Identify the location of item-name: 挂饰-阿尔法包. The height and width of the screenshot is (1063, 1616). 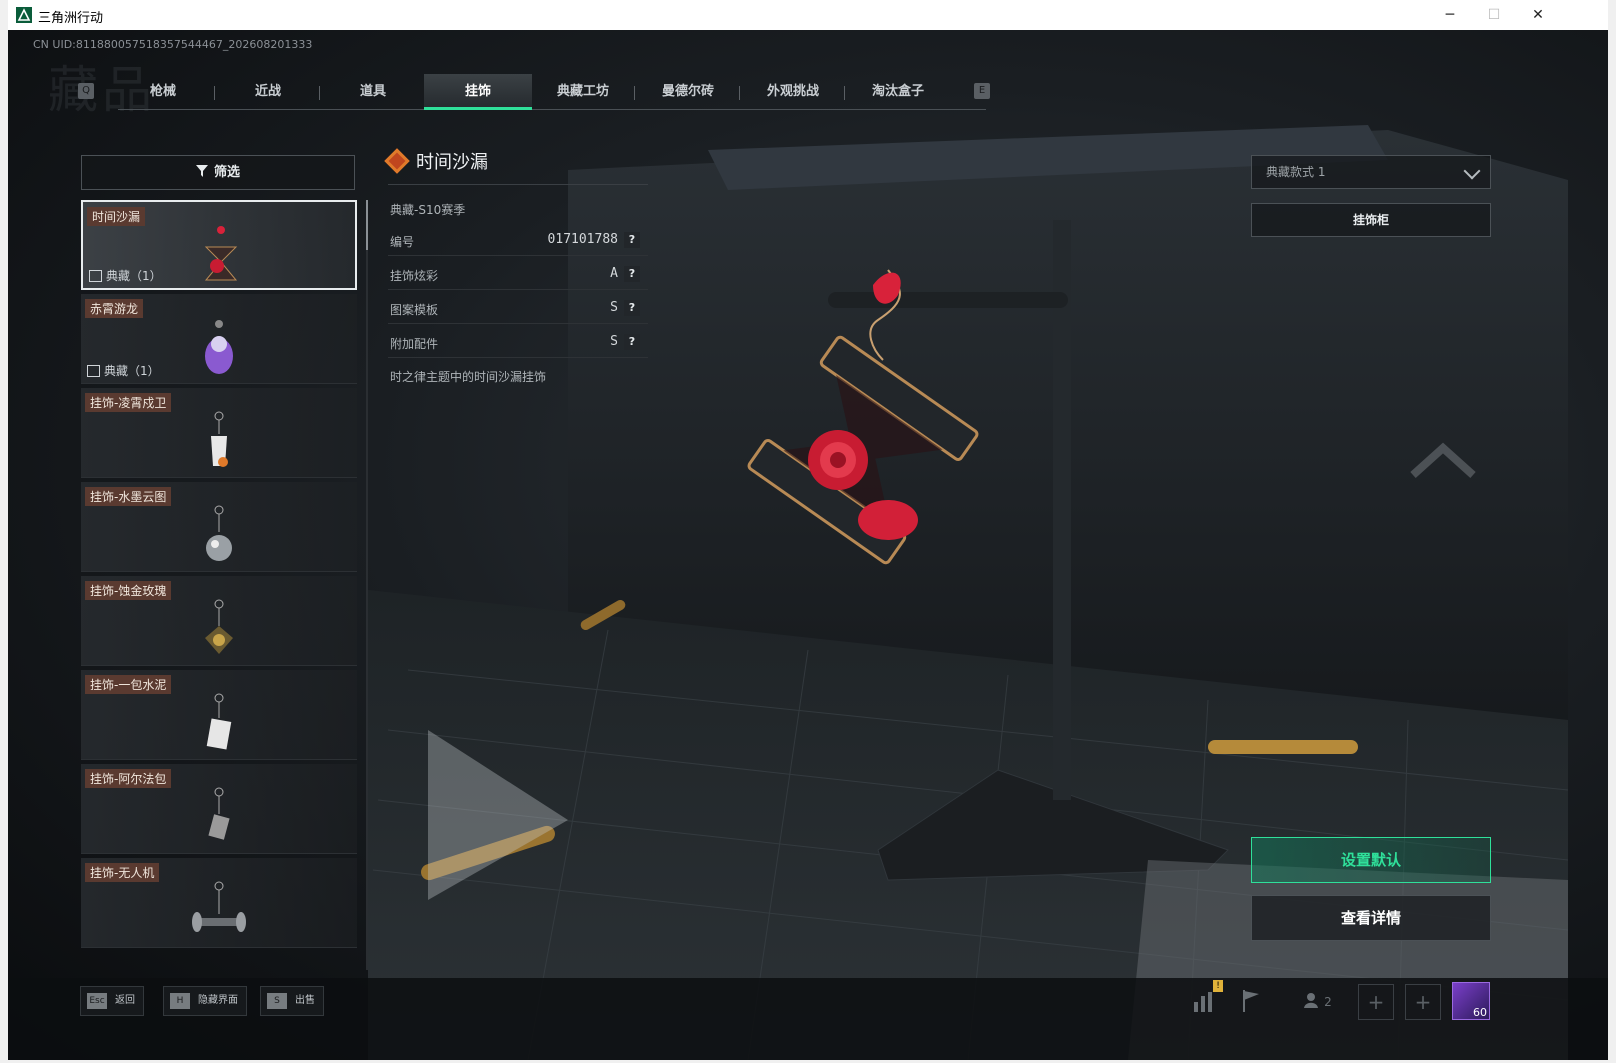
(128, 778).